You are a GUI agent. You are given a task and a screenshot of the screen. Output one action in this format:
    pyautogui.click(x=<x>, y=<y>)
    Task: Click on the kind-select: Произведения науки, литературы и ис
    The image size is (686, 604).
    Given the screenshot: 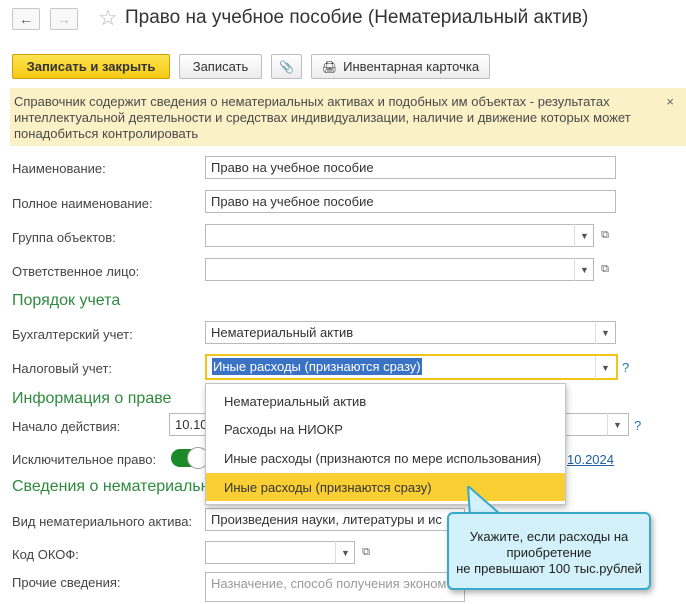 What is the action you would take?
    pyautogui.click(x=335, y=519)
    